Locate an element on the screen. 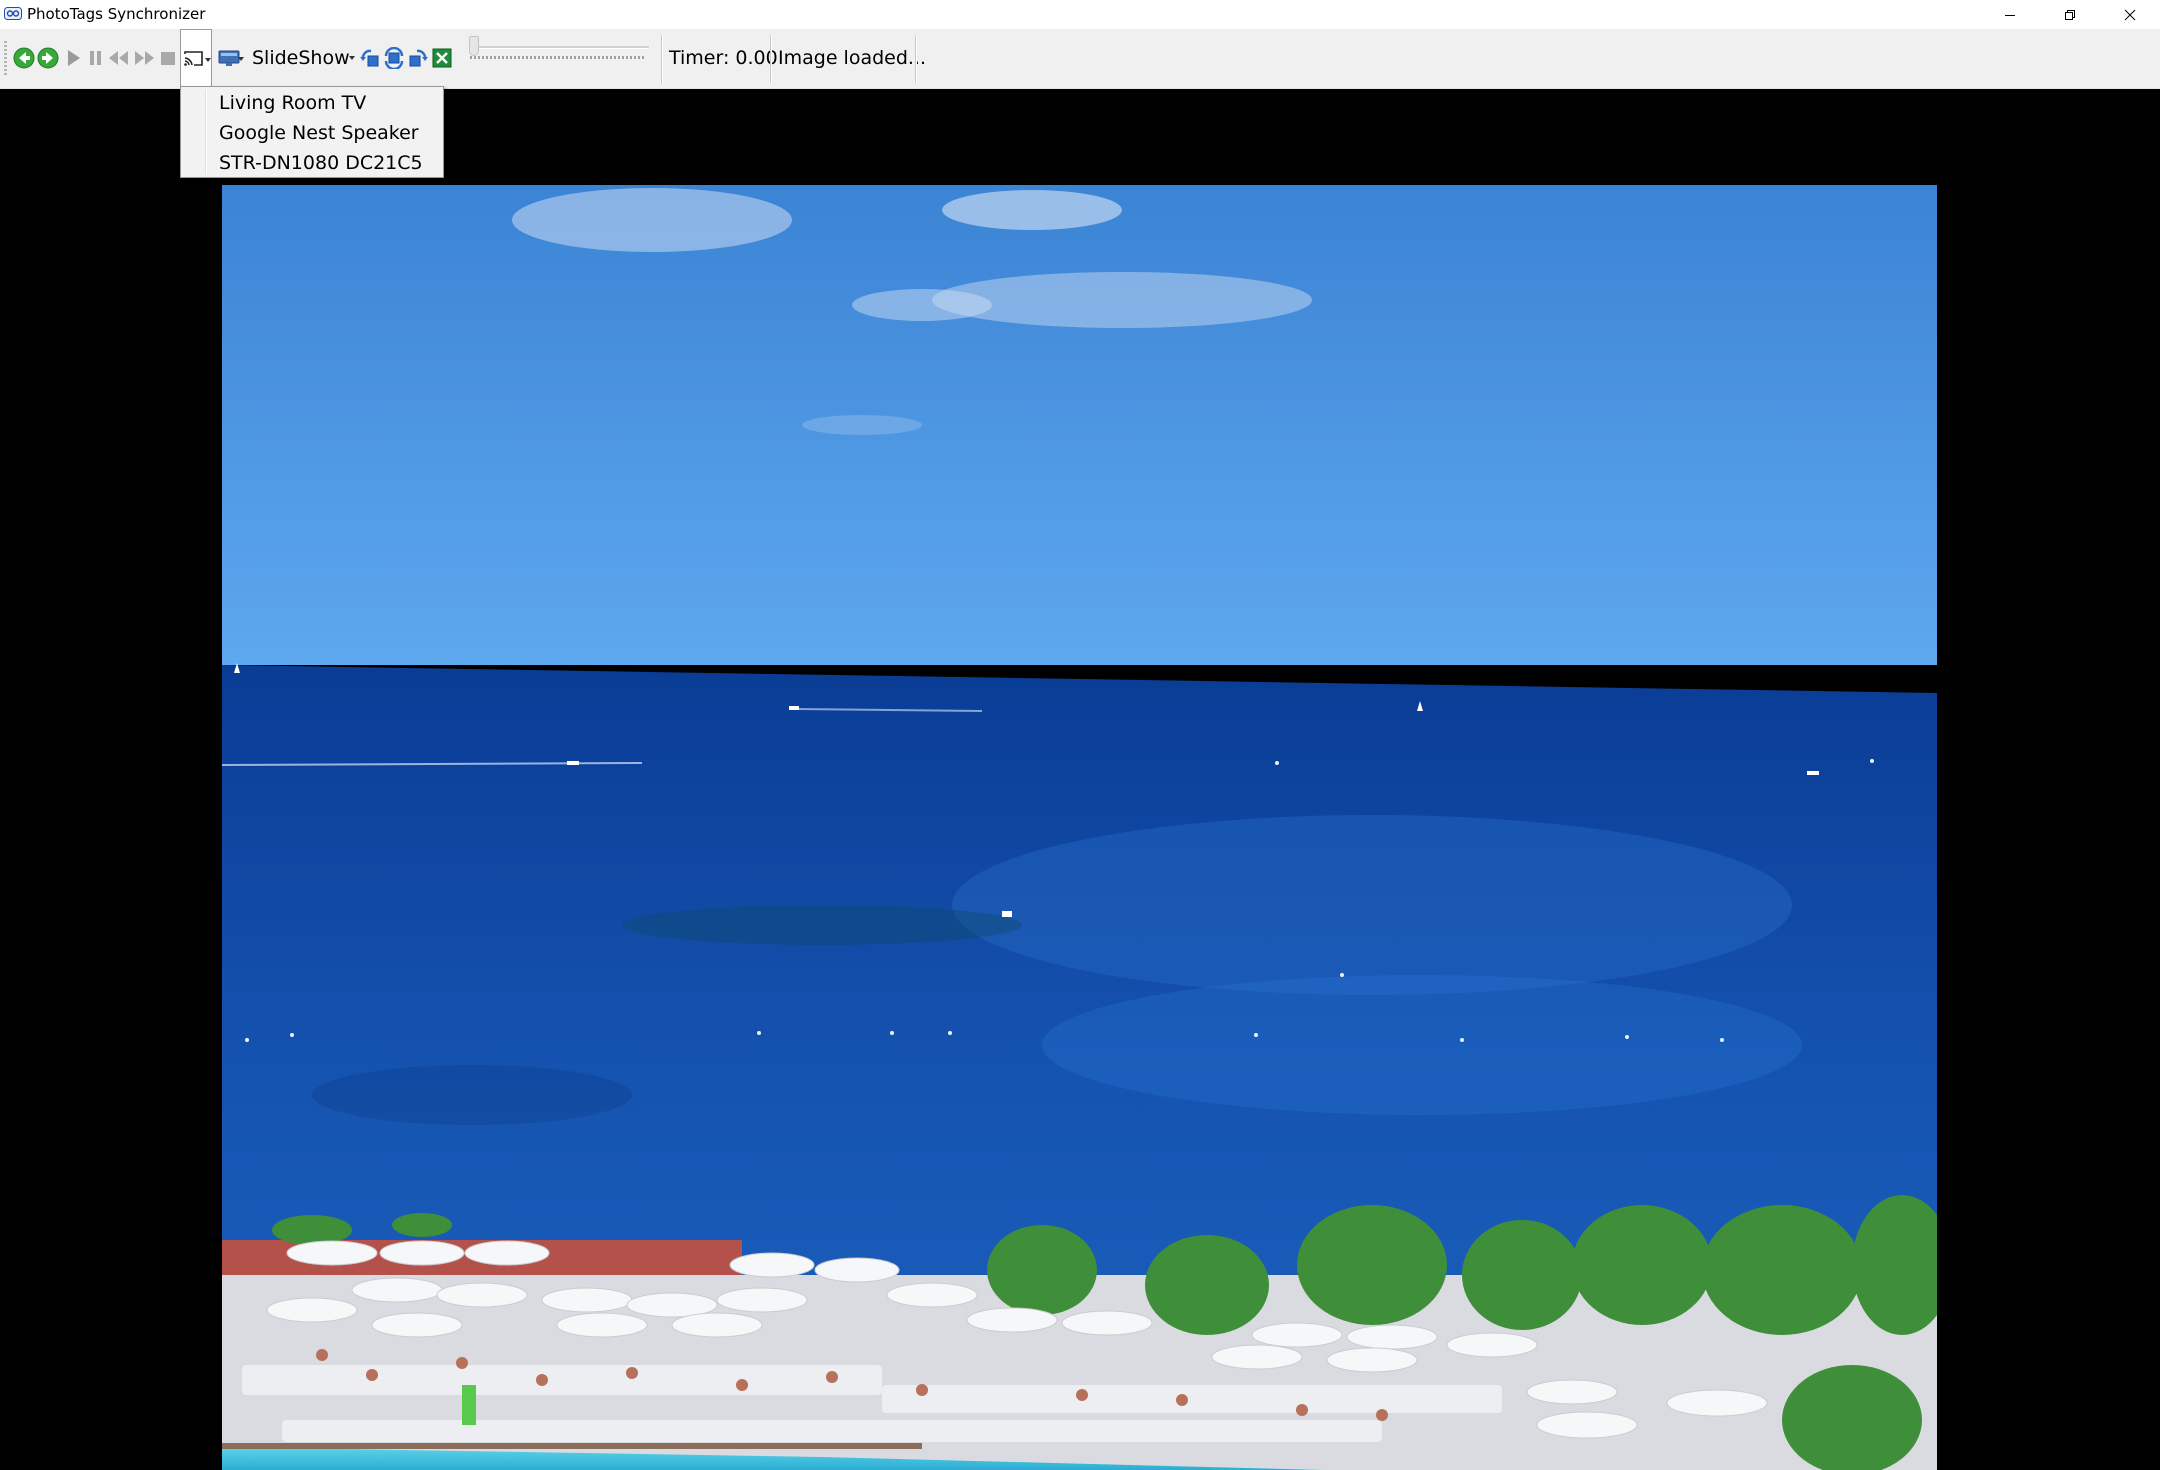 The image size is (2160, 1470). cast-icon is located at coordinates (194, 61).